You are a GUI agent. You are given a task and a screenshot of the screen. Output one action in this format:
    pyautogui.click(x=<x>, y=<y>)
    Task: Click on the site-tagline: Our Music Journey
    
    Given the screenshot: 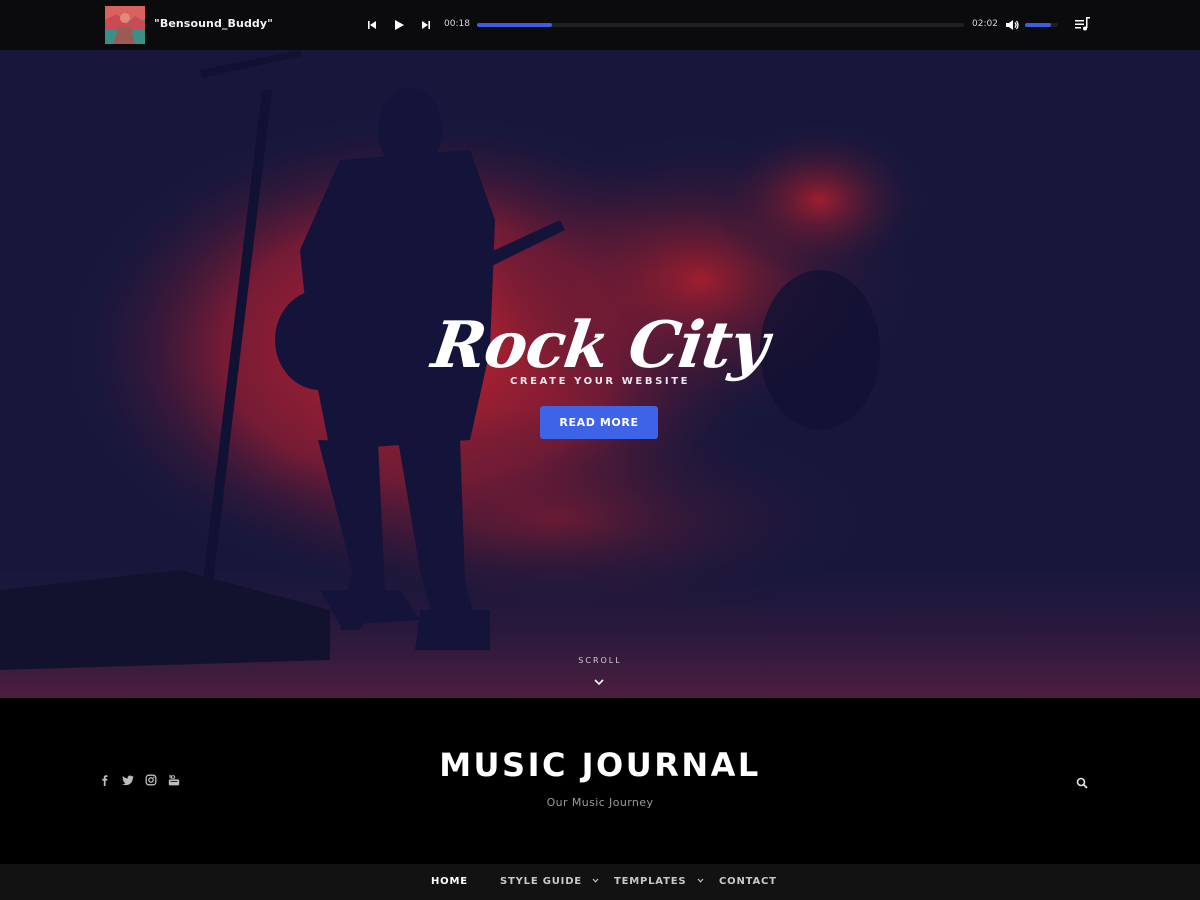 What is the action you would take?
    pyautogui.click(x=600, y=802)
    